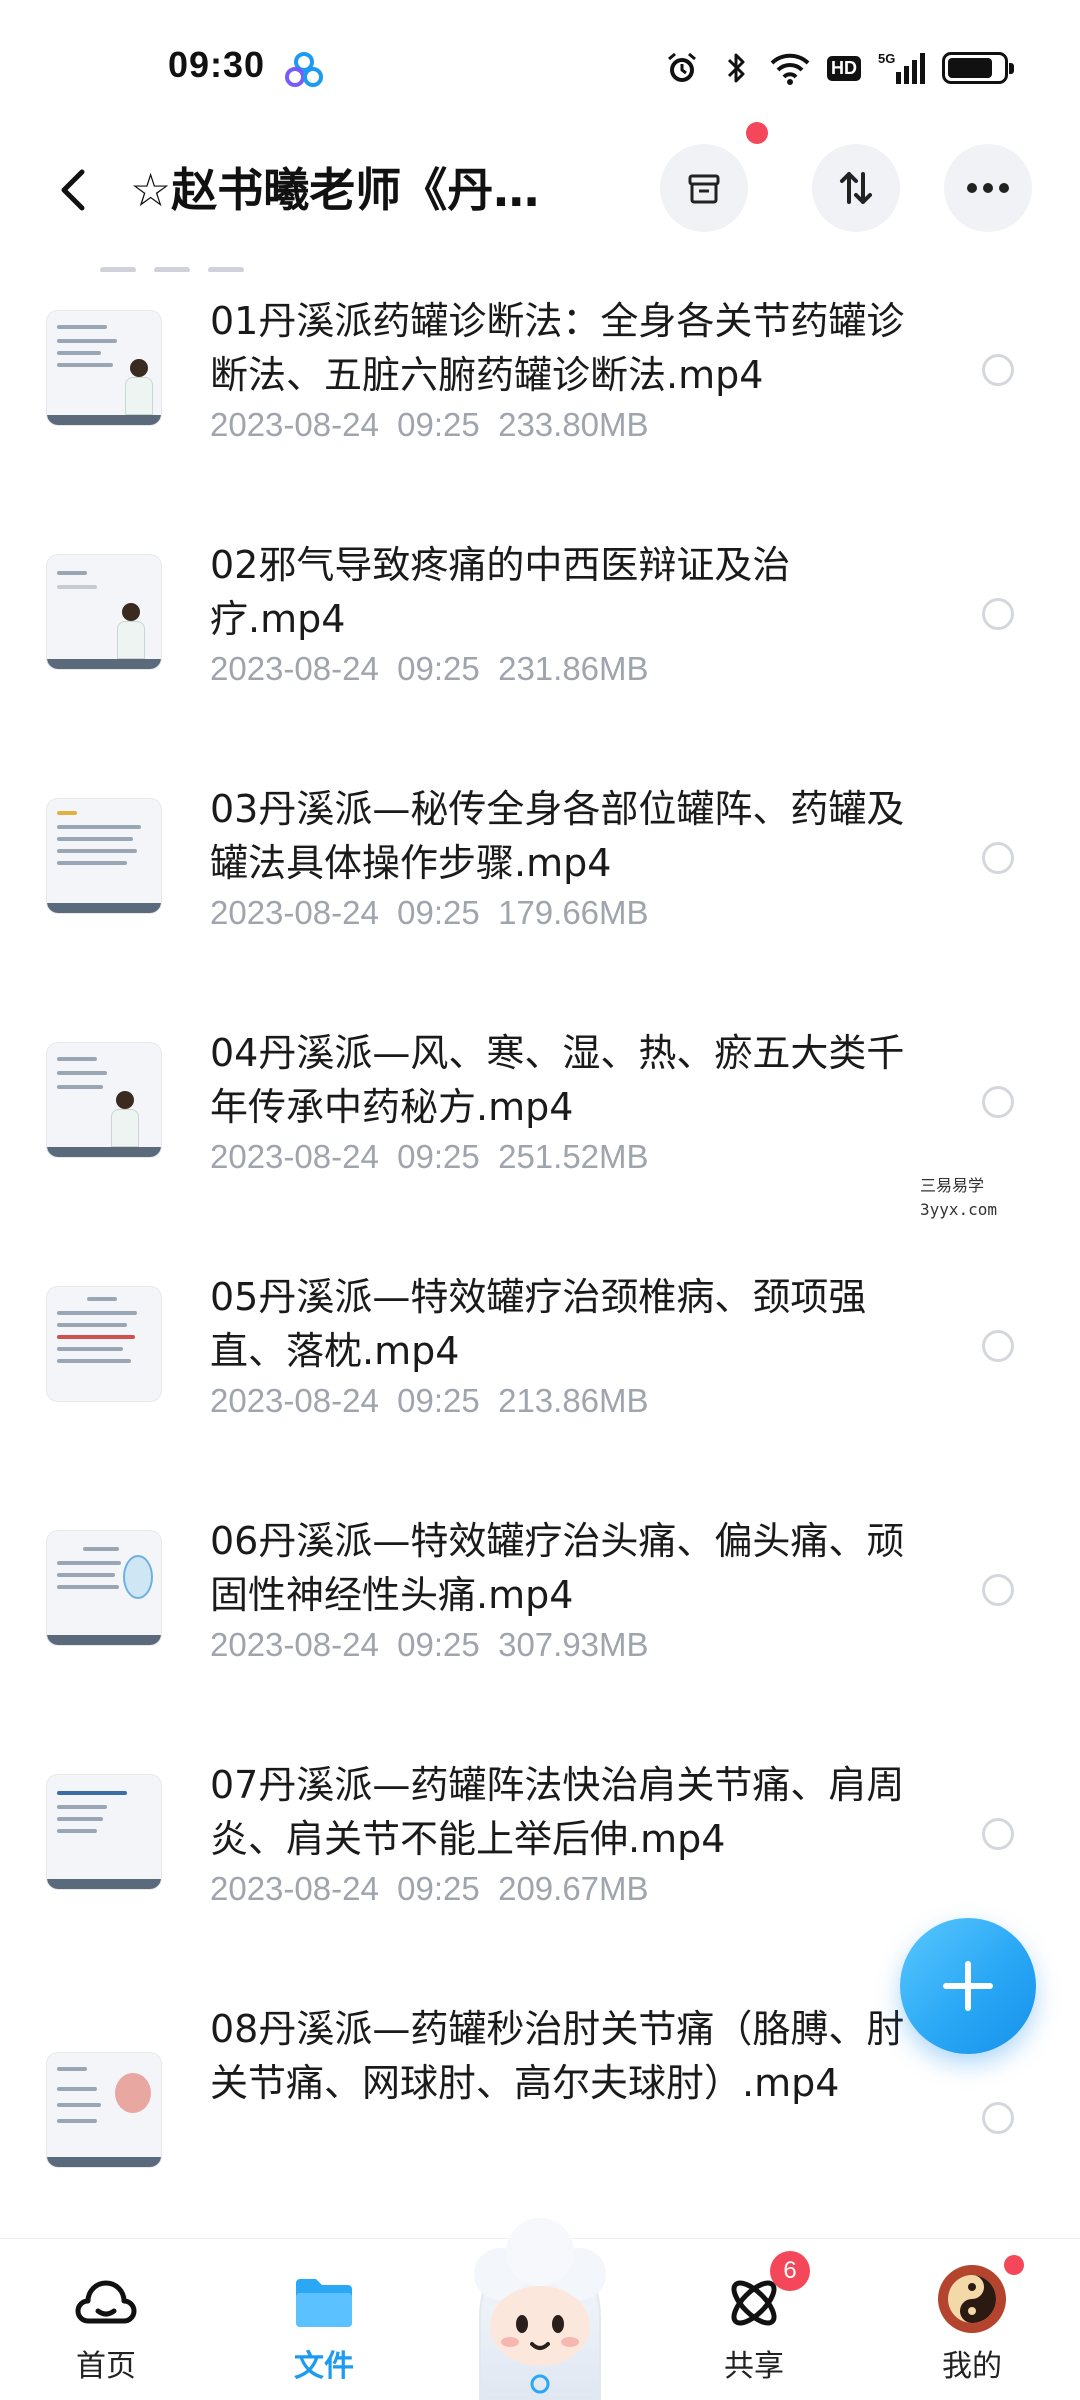  Describe the element at coordinates (538, 1324) in the screenshot. I see `file-name: 05丹溪派—特效罐疗治颈椎病、颈项强直、落枕.mp4` at that location.